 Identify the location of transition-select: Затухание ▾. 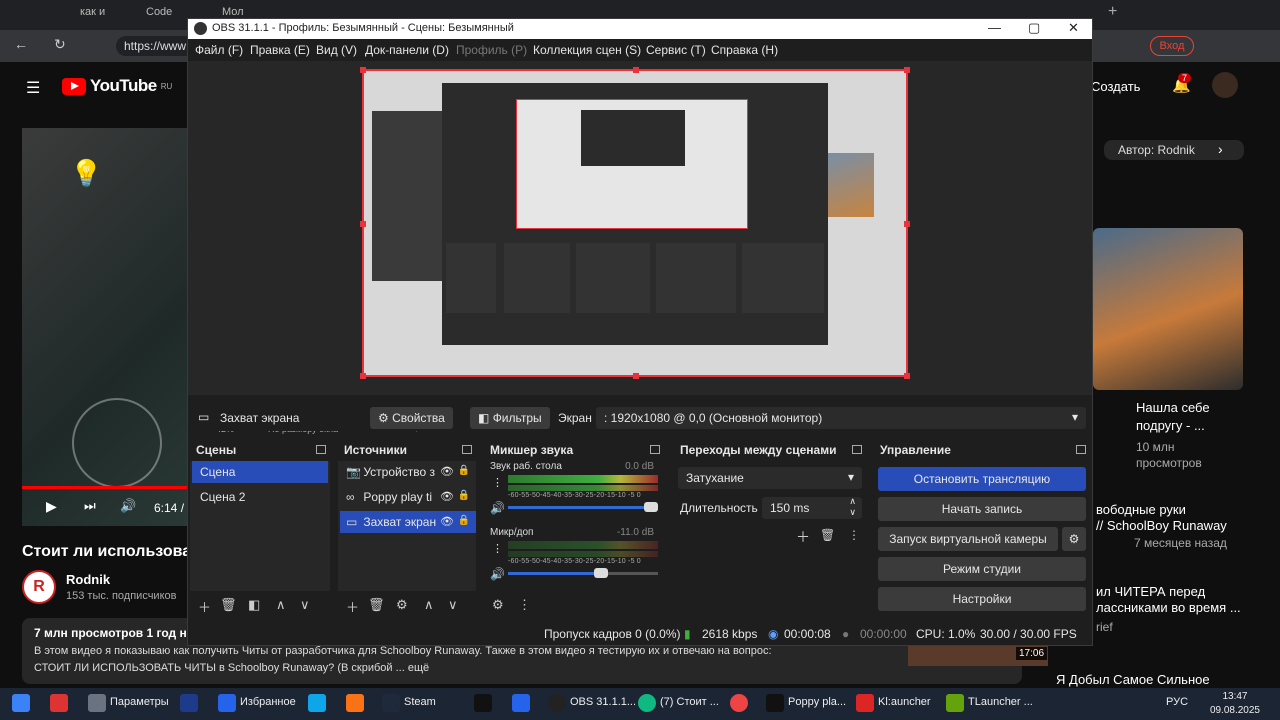
(770, 478).